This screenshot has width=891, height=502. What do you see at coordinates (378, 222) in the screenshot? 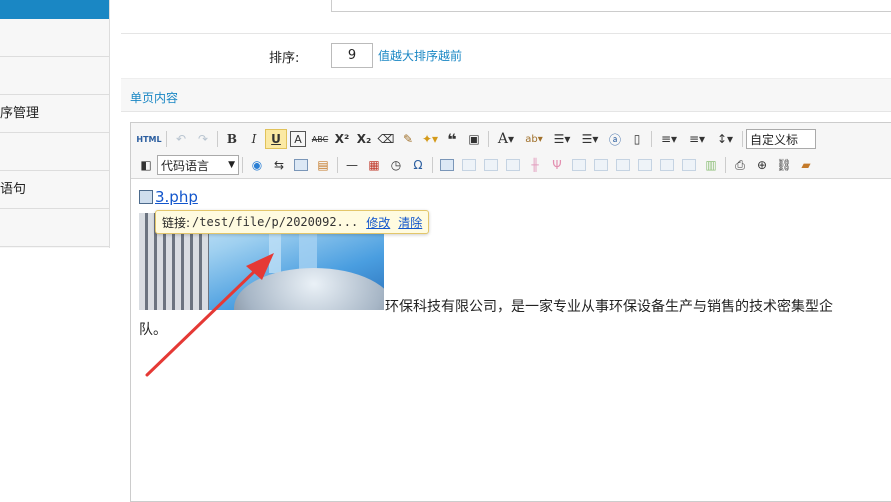
I see `link-edit-button: 修改` at bounding box center [378, 222].